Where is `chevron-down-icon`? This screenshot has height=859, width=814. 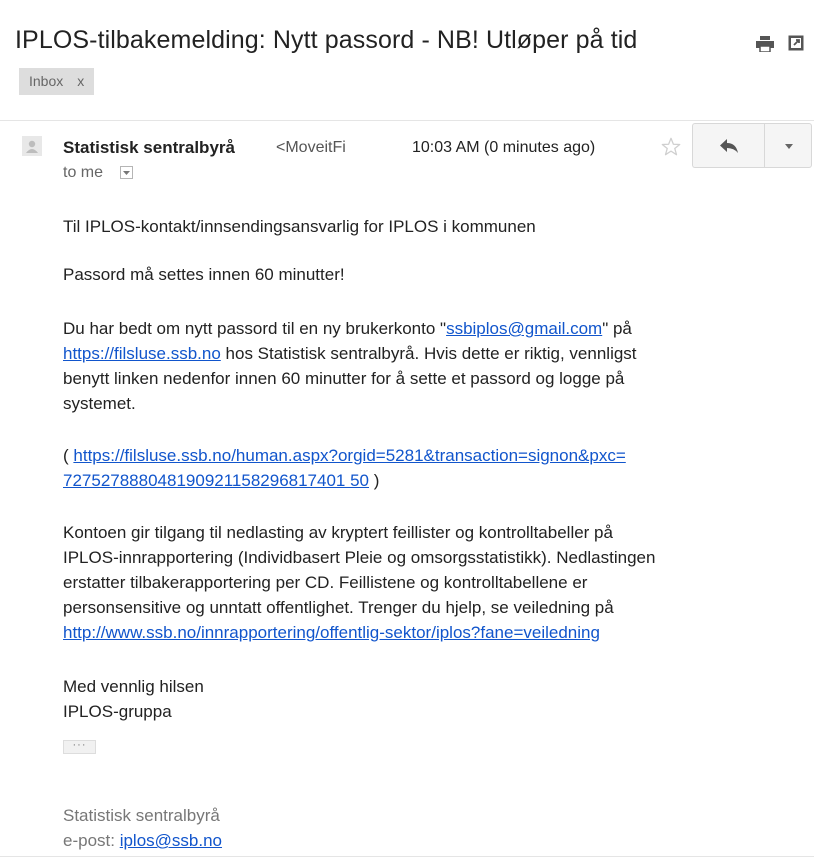
chevron-down-icon is located at coordinates (789, 146).